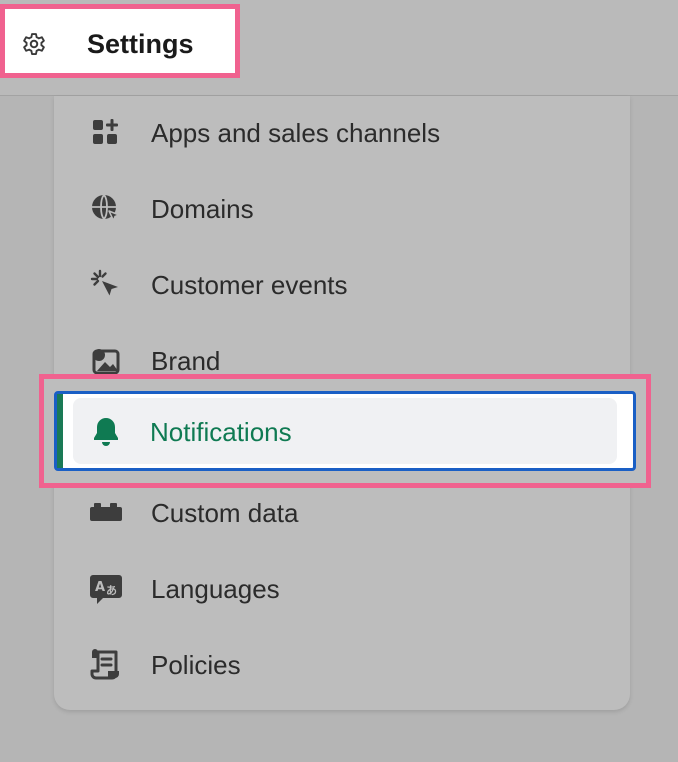  Describe the element at coordinates (215, 589) in the screenshot. I see `menu-item-label: Languages` at that location.